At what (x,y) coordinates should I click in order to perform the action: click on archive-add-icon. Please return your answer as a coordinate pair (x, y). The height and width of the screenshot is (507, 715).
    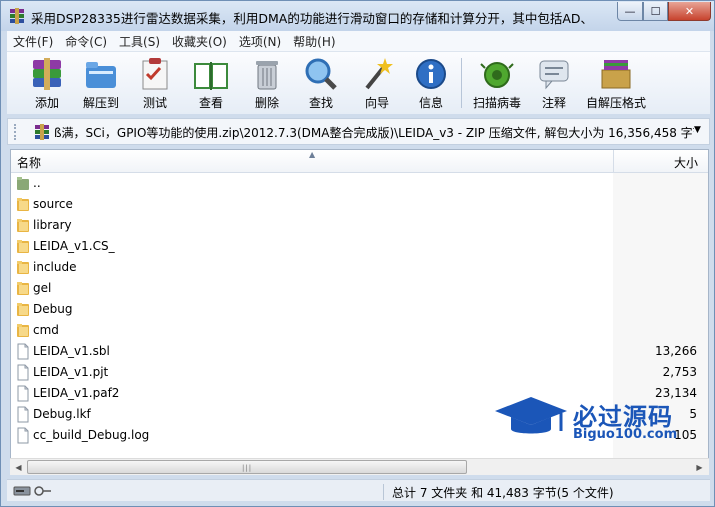
    Looking at the image, I should click on (47, 74).